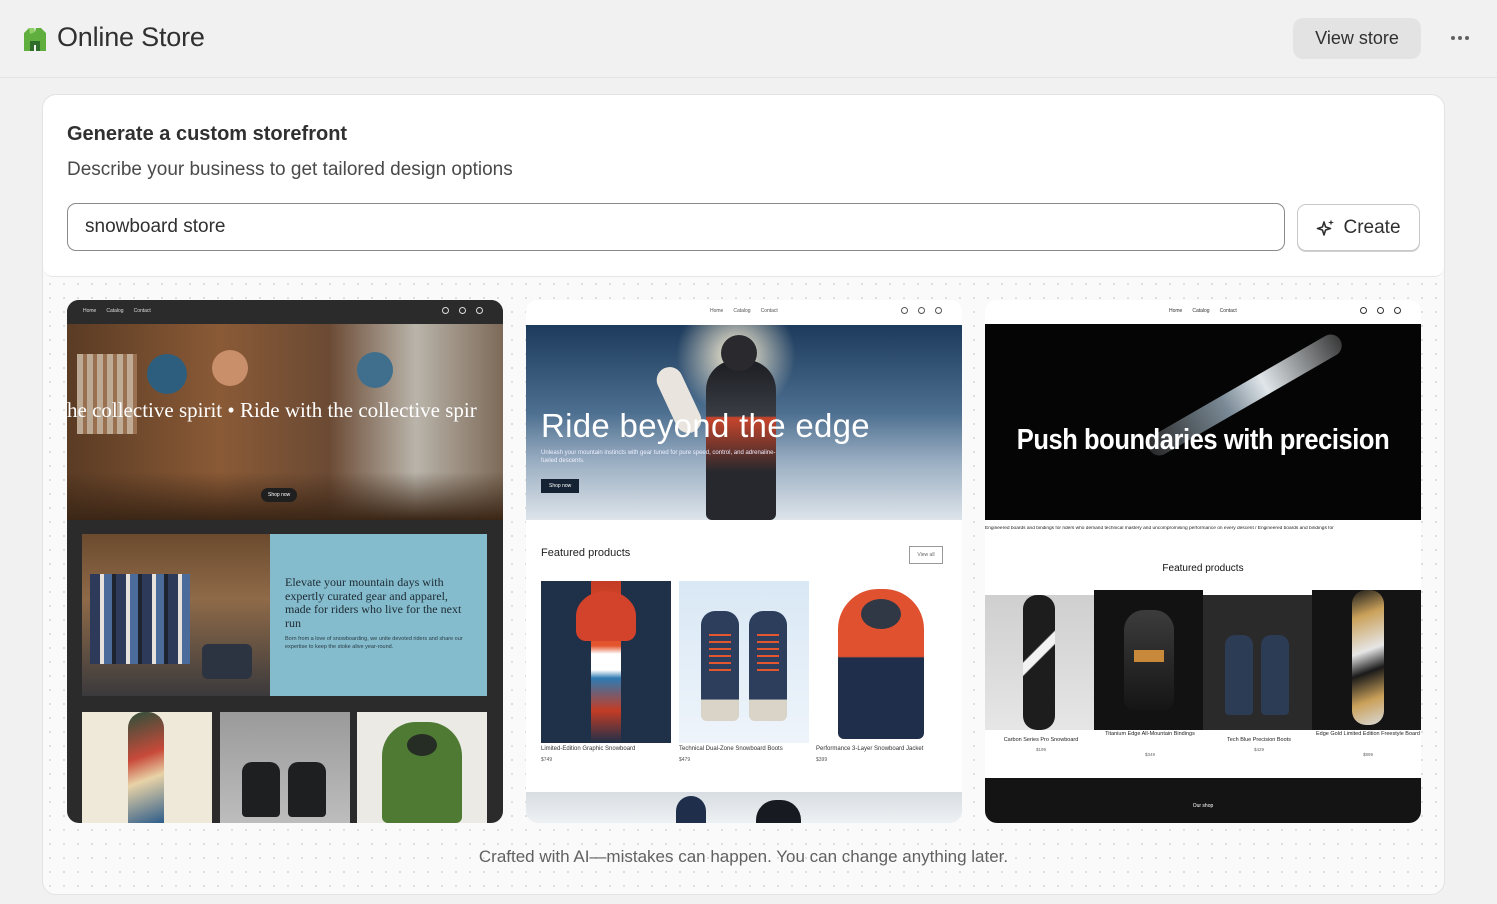 Image resolution: width=1497 pixels, height=904 pixels. What do you see at coordinates (1357, 38) in the screenshot?
I see `view-store-button: View store` at bounding box center [1357, 38].